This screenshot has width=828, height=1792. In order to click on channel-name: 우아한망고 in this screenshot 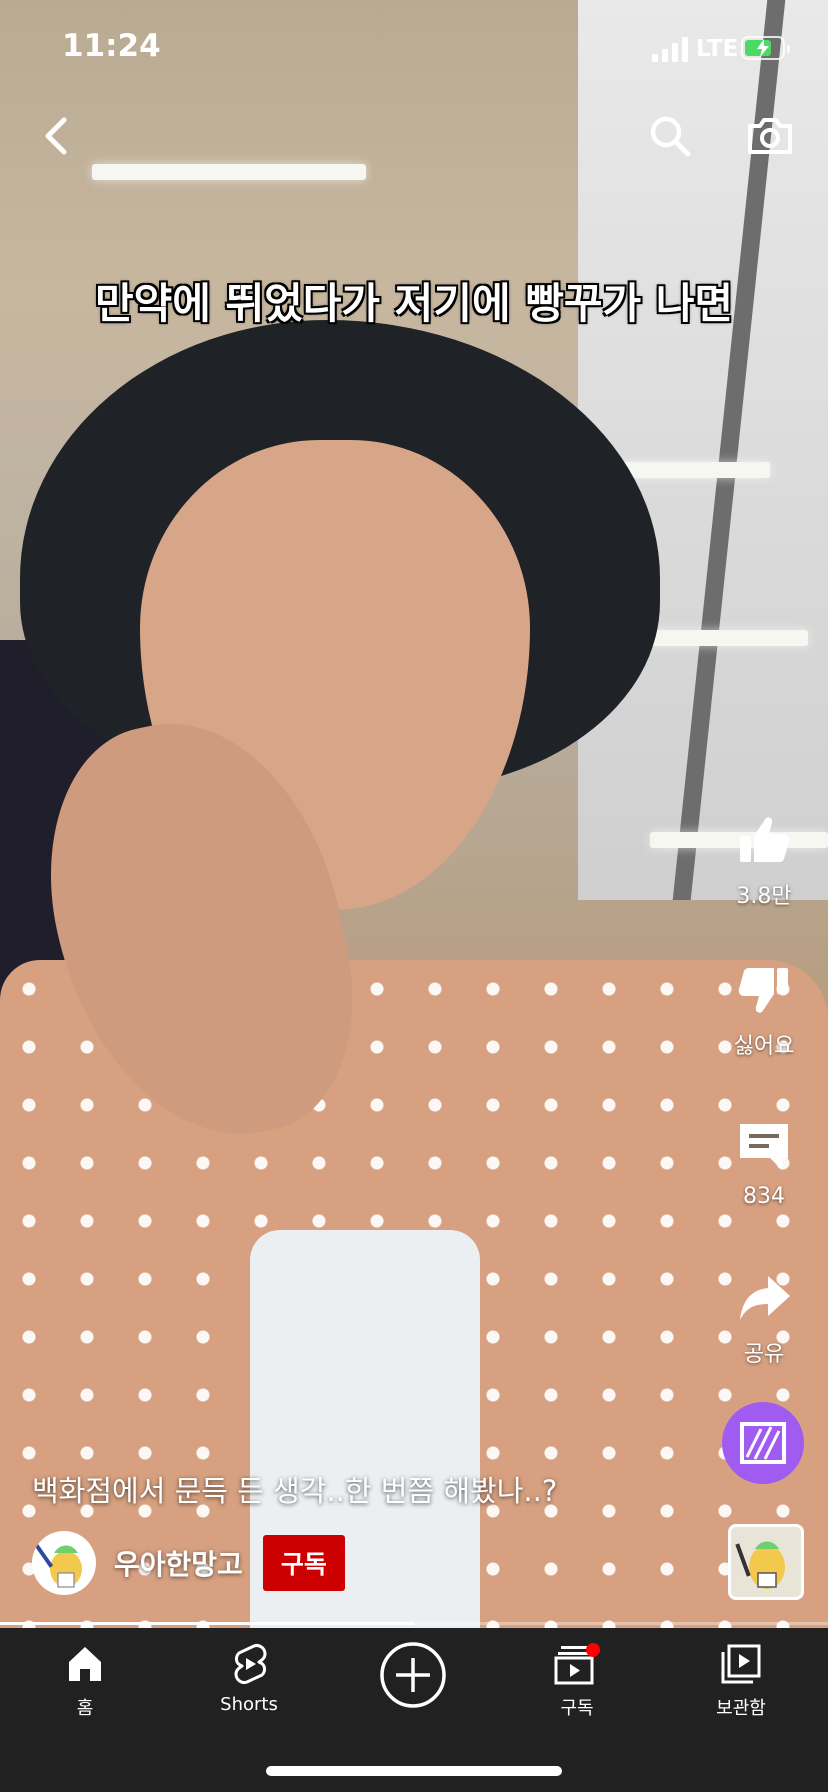, I will do `click(178, 1563)`.